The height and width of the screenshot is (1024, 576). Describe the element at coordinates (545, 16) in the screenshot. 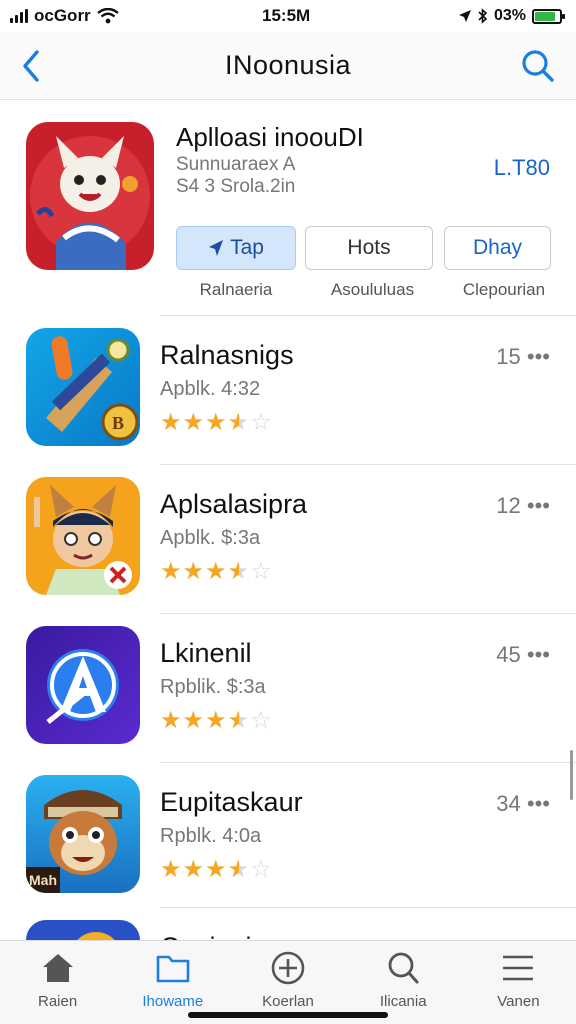

I see `battery-level` at that location.